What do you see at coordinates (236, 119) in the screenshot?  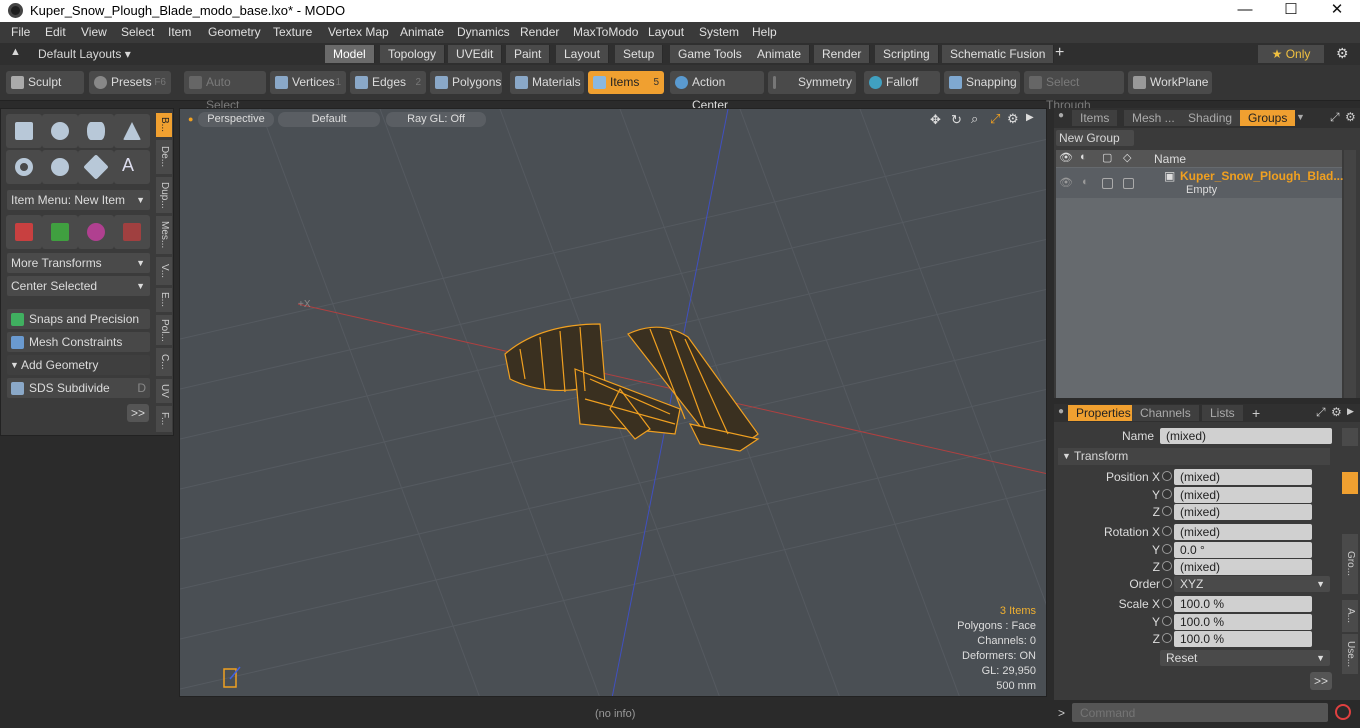 I see `perspective-view-button: Perspective` at bounding box center [236, 119].